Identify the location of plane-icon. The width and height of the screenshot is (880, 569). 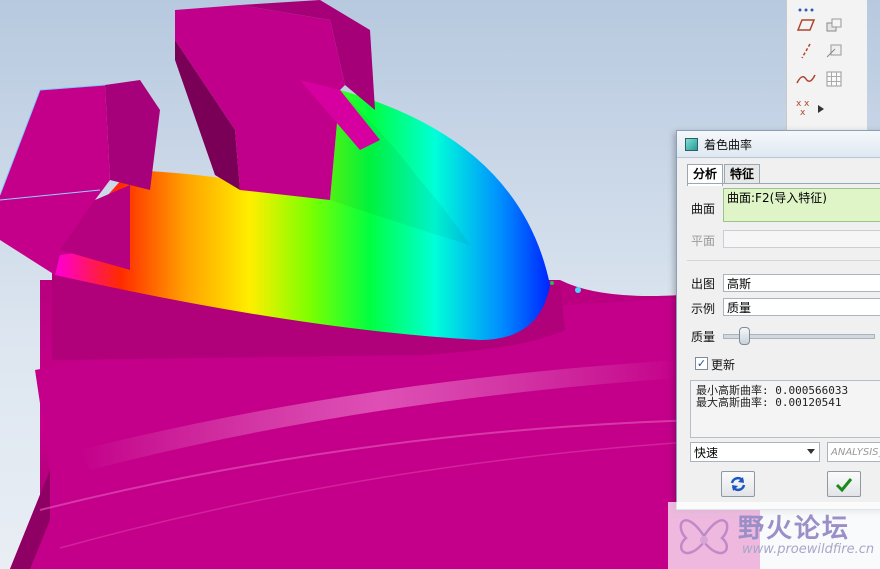
(806, 25).